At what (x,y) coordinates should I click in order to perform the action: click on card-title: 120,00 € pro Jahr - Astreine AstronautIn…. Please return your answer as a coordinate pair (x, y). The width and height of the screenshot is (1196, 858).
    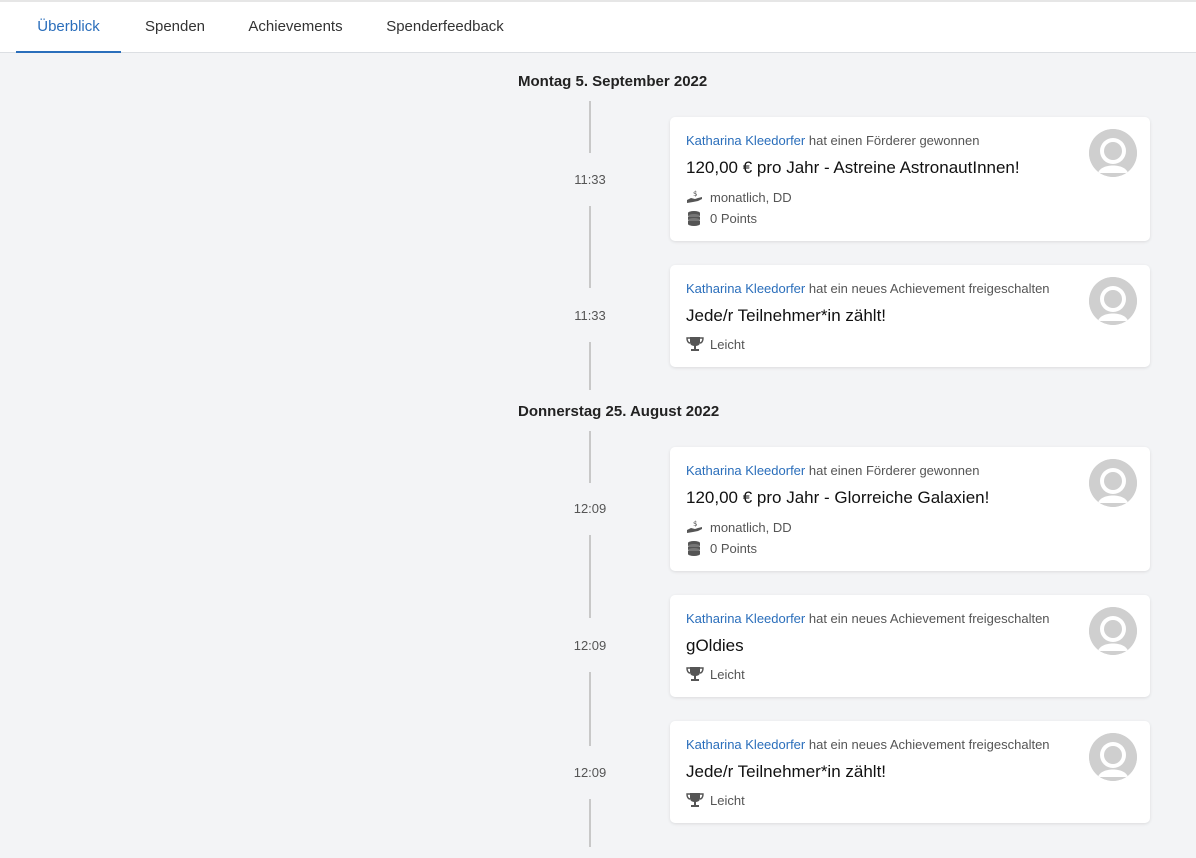
    Looking at the image, I should click on (853, 167).